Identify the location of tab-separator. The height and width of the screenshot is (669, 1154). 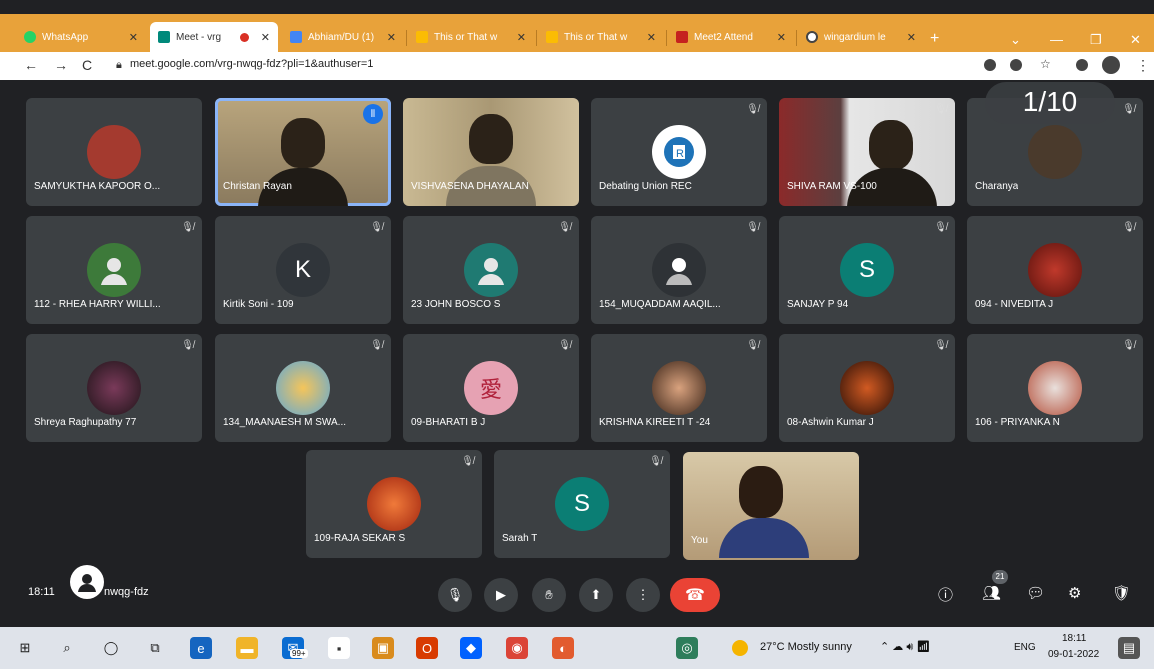
(796, 38).